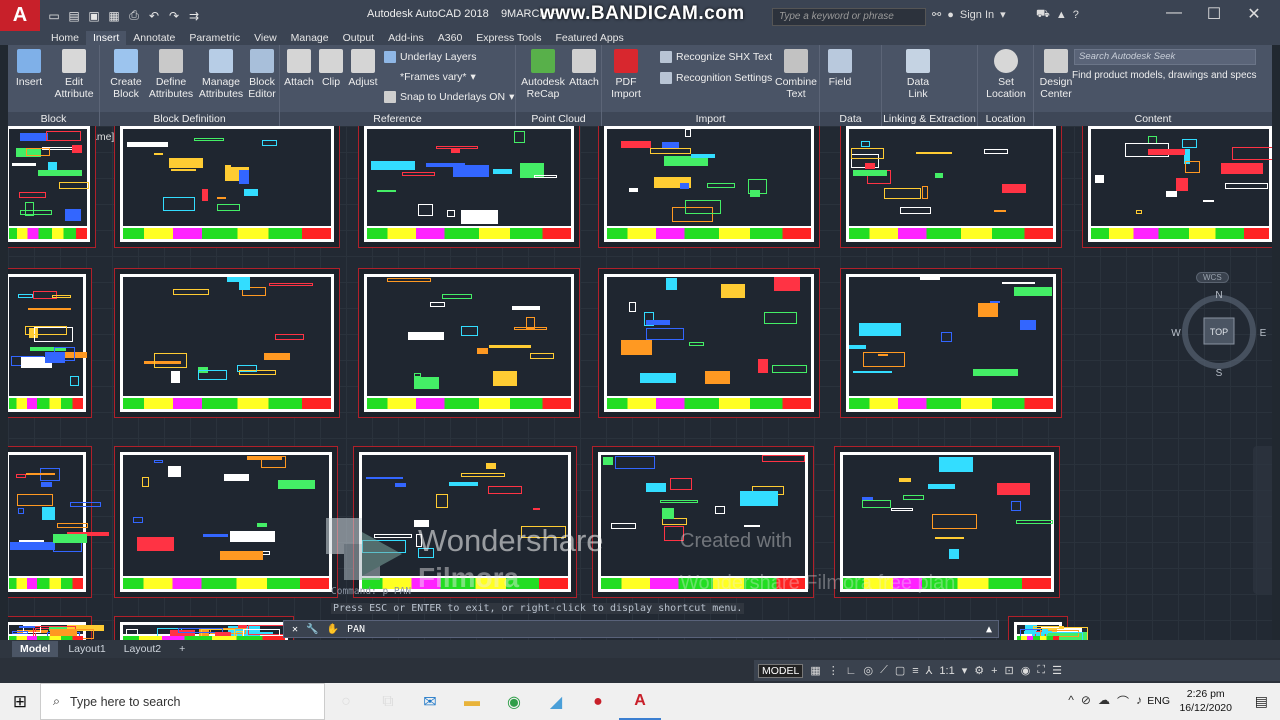 The width and height of the screenshot is (1280, 720). What do you see at coordinates (1214, 14) in the screenshot?
I see `maximize-button: ☐` at bounding box center [1214, 14].